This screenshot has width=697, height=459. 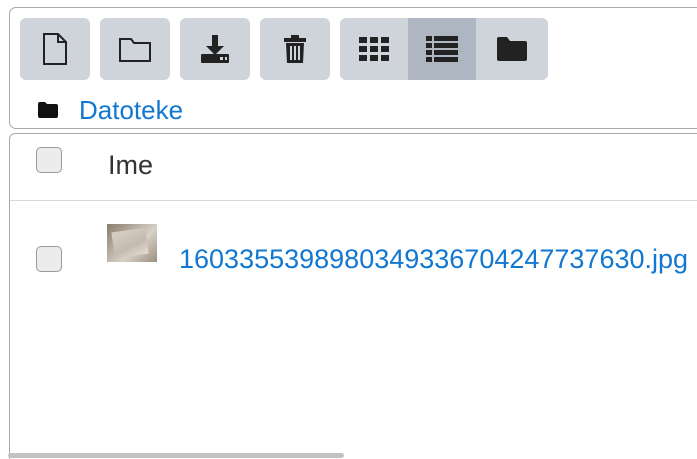 I want to click on new-file-button, so click(x=55, y=49).